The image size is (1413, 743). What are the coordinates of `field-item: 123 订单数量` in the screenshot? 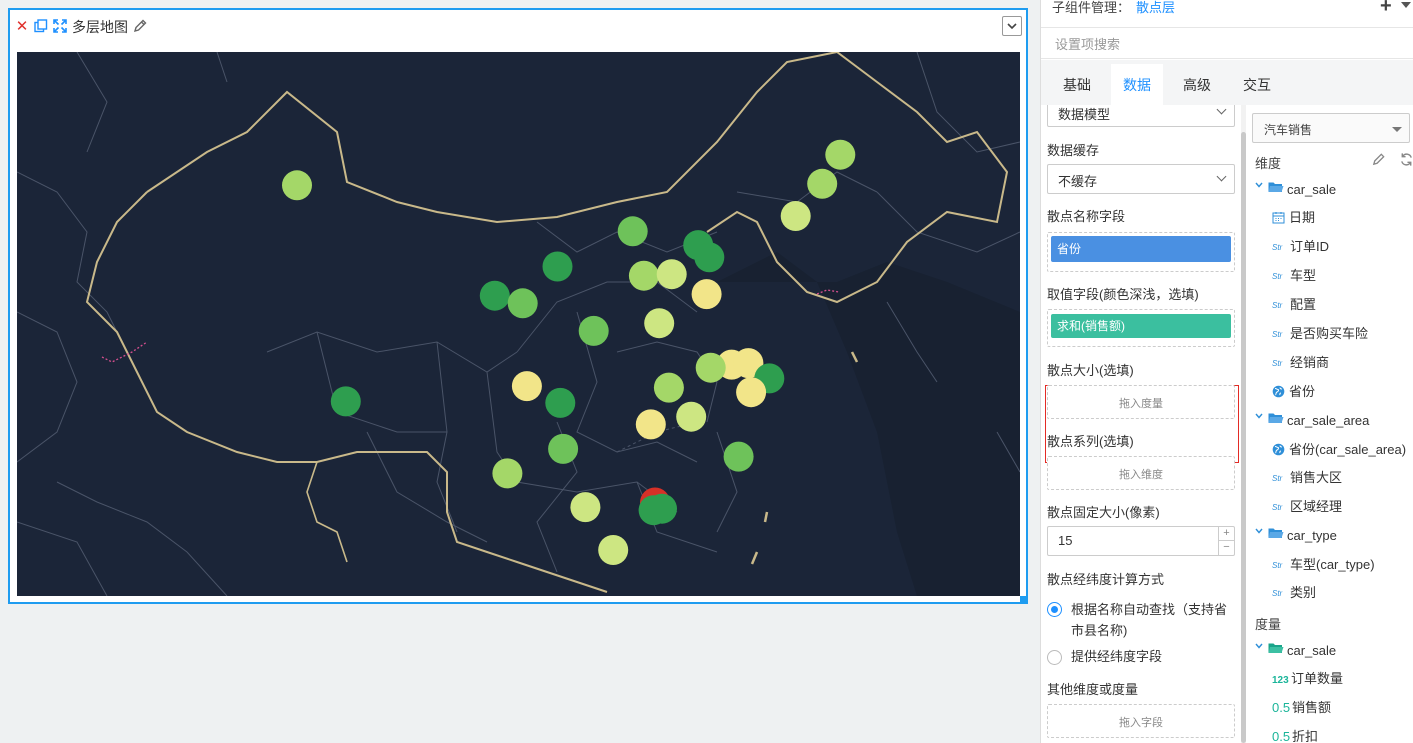 It's located at (1307, 680).